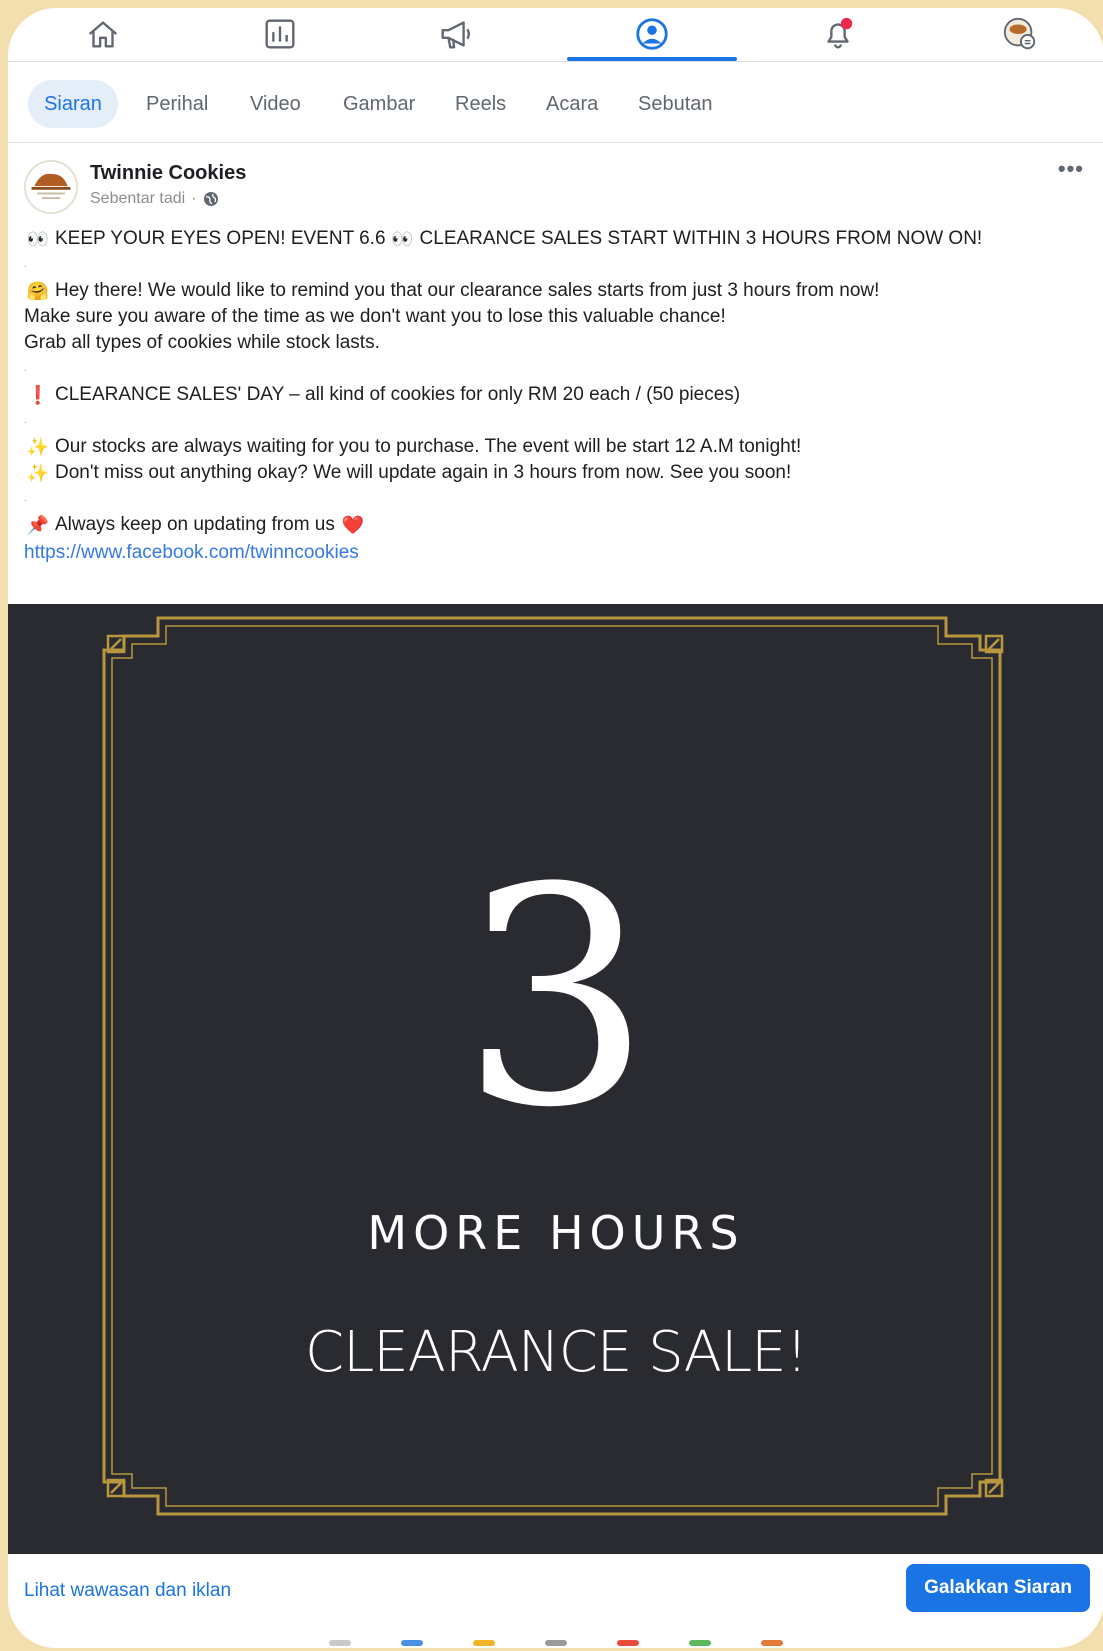 This screenshot has height=1651, width=1103. Describe the element at coordinates (280, 34) in the screenshot. I see `insights-icon` at that location.